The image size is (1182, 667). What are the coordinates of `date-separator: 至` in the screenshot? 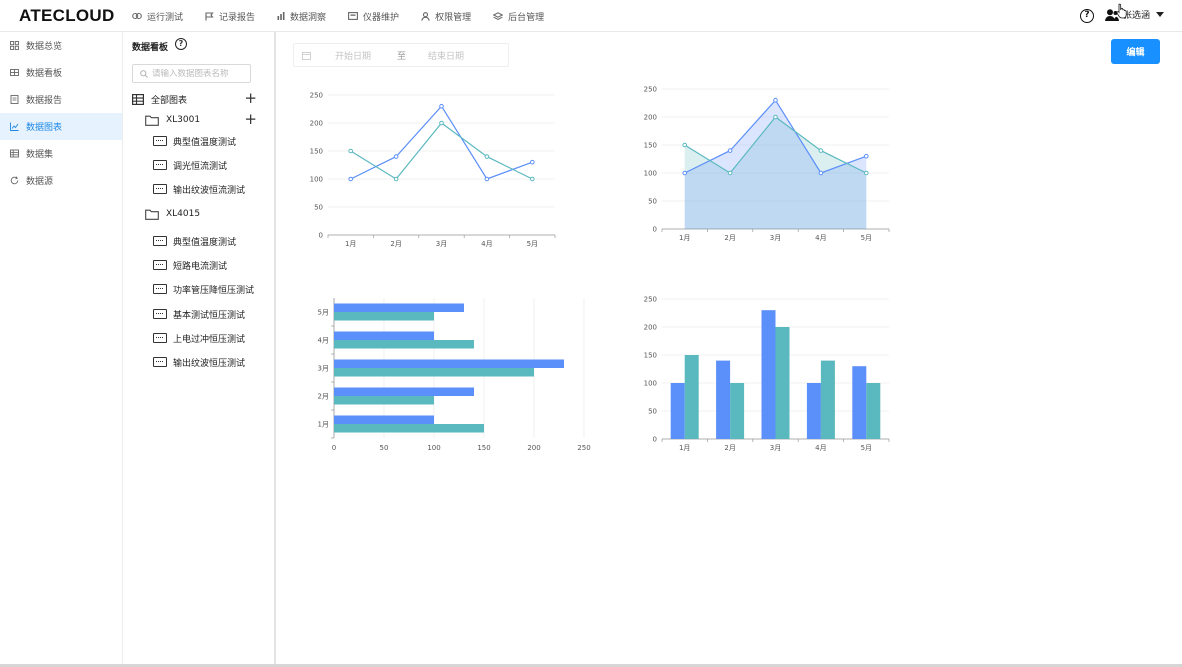 It's located at (402, 56).